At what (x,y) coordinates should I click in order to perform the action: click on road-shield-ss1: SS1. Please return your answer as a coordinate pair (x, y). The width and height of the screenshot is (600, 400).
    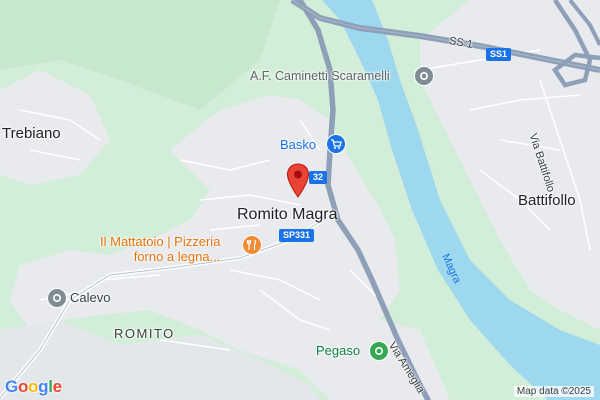
    Looking at the image, I should click on (499, 54).